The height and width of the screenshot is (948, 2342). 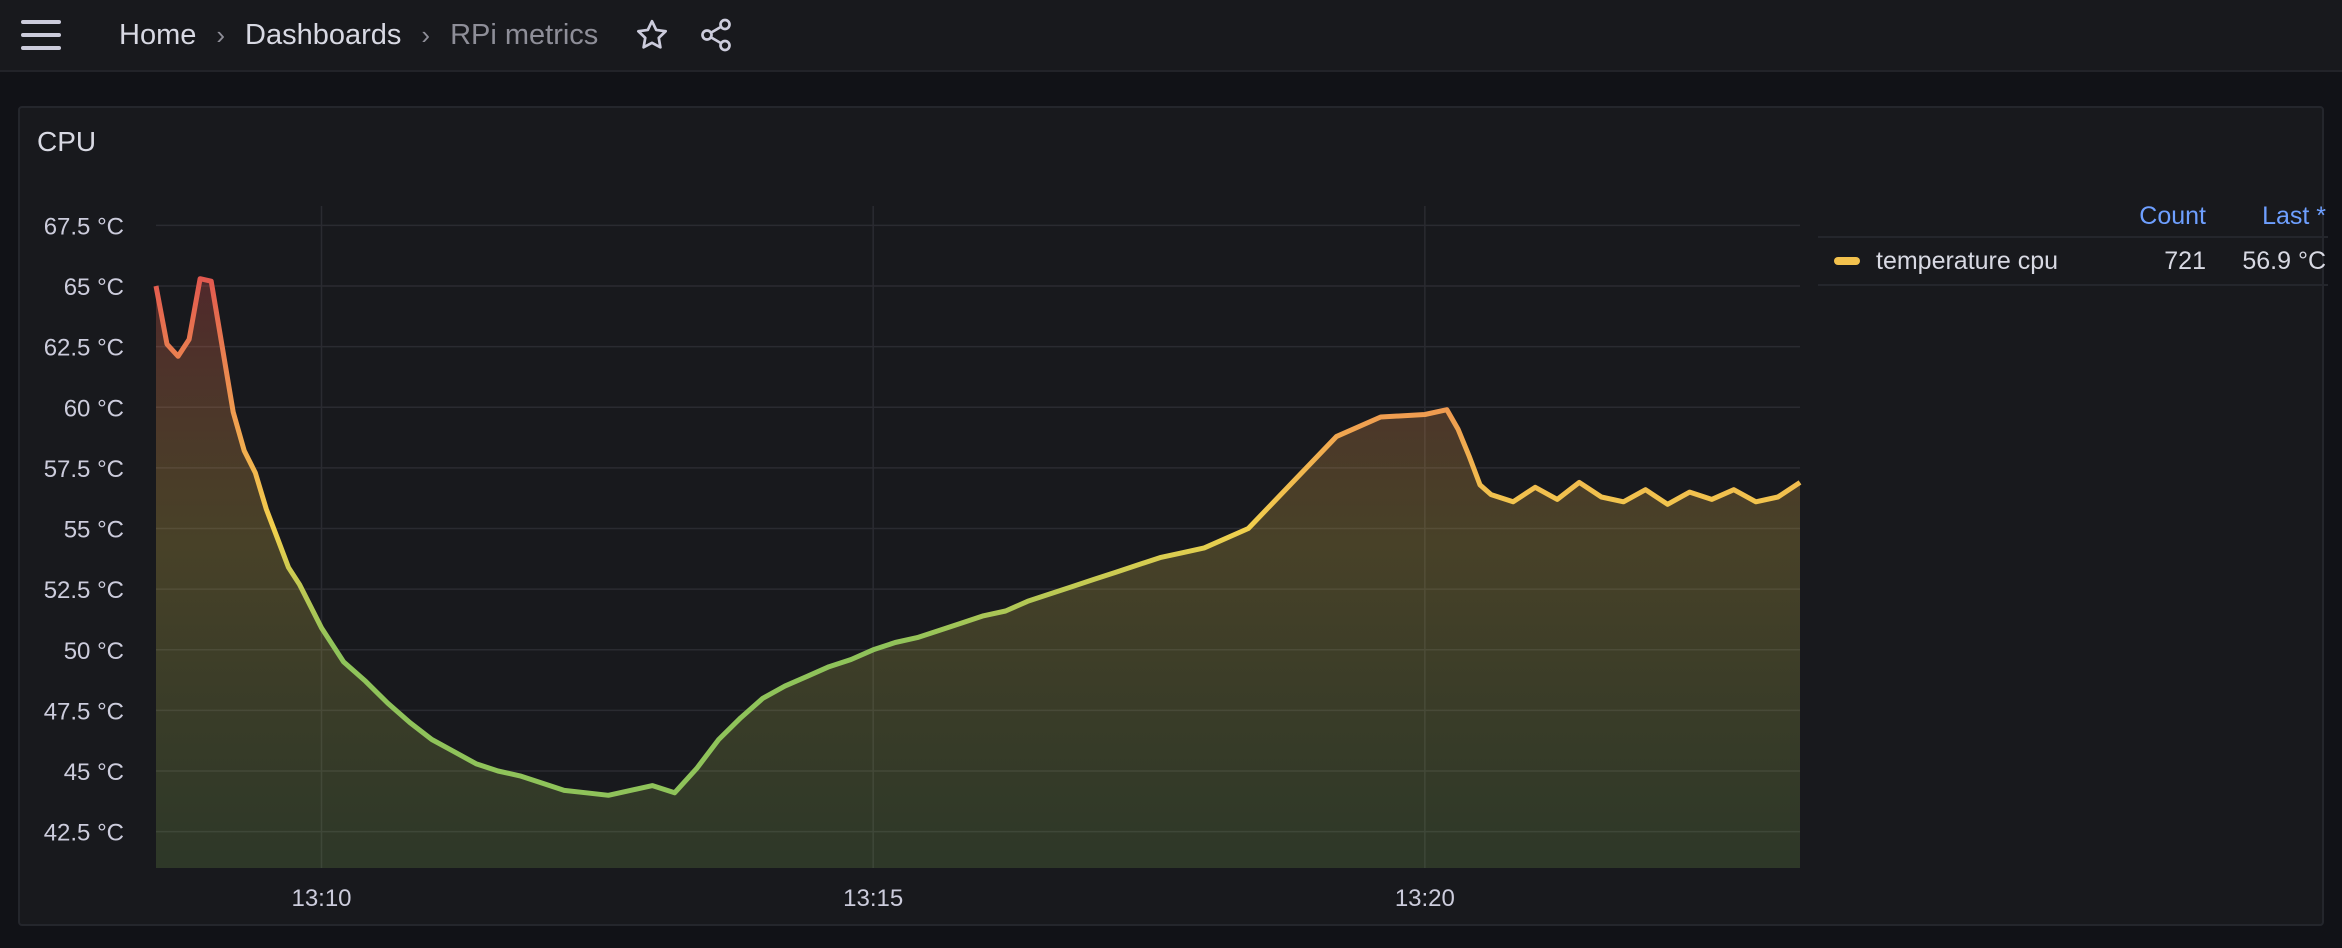 I want to click on top-navbar: Home › Dashboards › RPi metrics, so click(x=1171, y=36).